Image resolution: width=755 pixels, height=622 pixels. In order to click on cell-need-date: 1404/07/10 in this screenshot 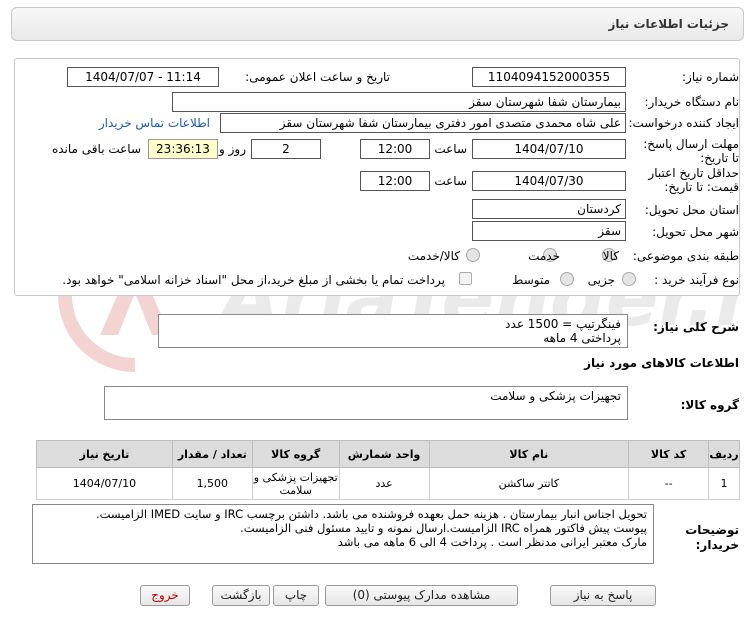, I will do `click(104, 483)`.